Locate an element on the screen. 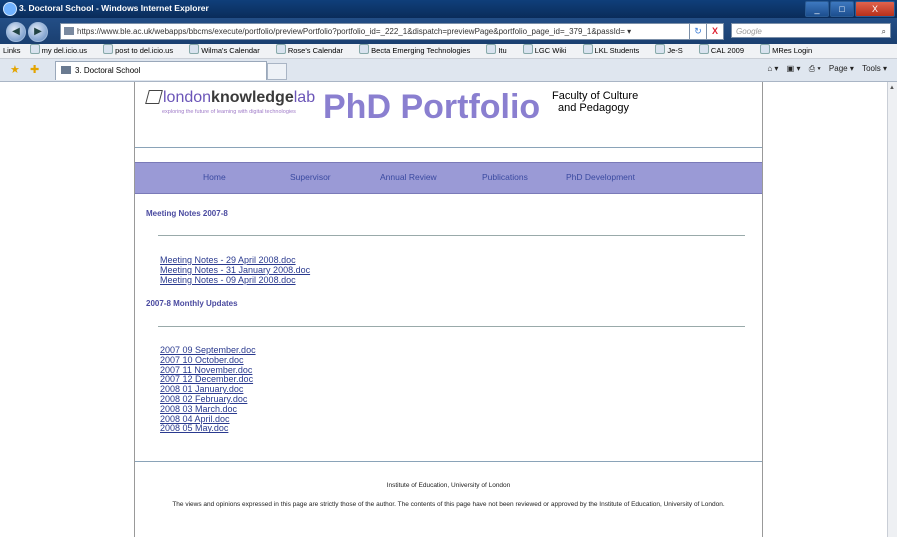  tab-page-icon is located at coordinates (66, 70).